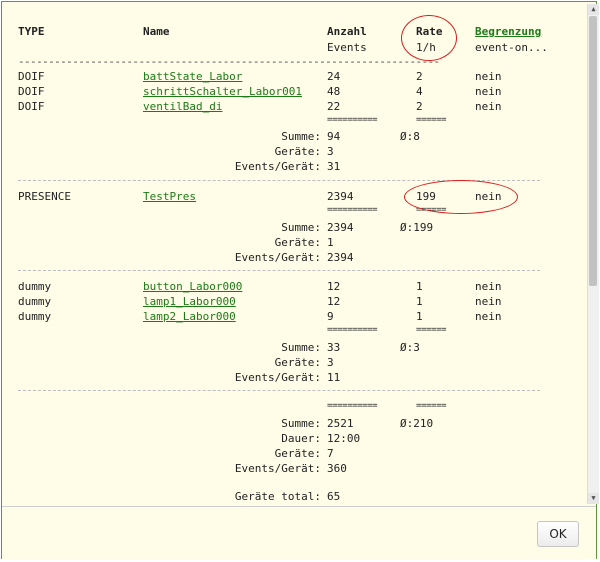  Describe the element at coordinates (189, 316) in the screenshot. I see `device-link: lamp2_Labor000` at that location.